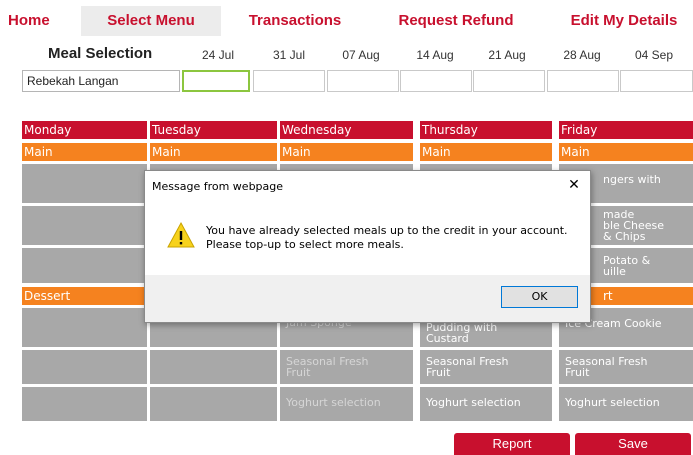 This screenshot has height=455, width=693. Describe the element at coordinates (654, 55) in the screenshot. I see `week-date: 04 Sep` at that location.